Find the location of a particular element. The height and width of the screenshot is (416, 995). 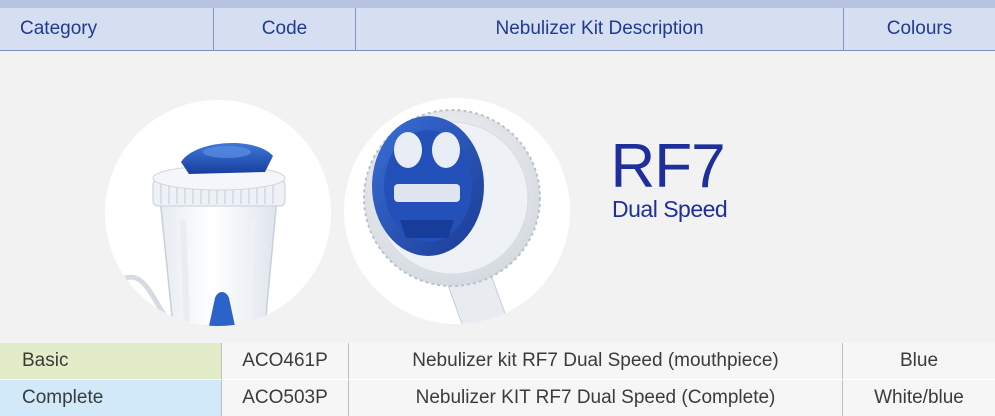

header-category: Category is located at coordinates (107, 29).